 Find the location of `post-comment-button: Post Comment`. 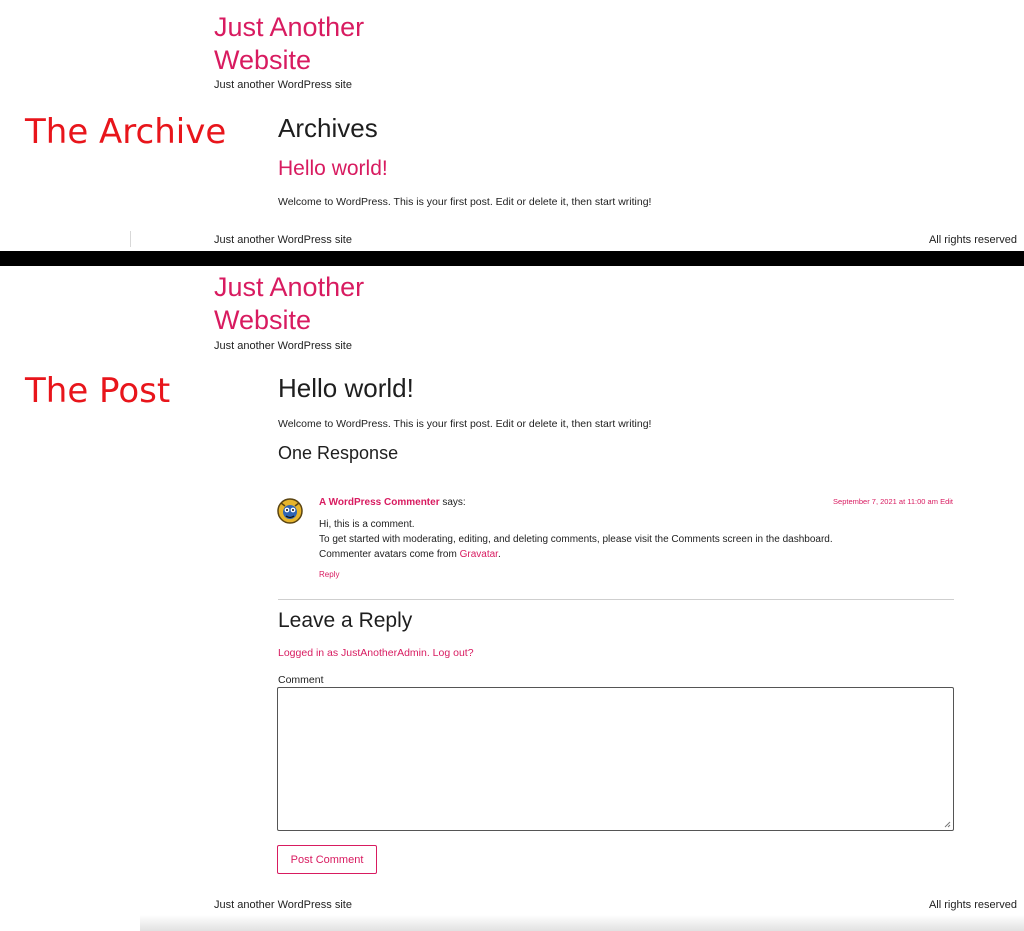

post-comment-button: Post Comment is located at coordinates (327, 859).